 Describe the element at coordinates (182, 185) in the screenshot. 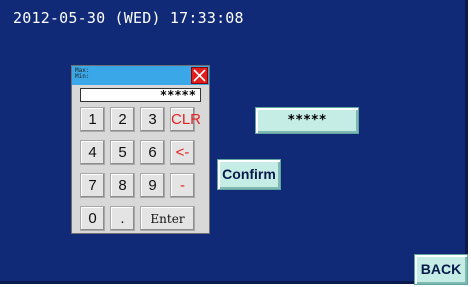

I see `minus-key: -` at that location.